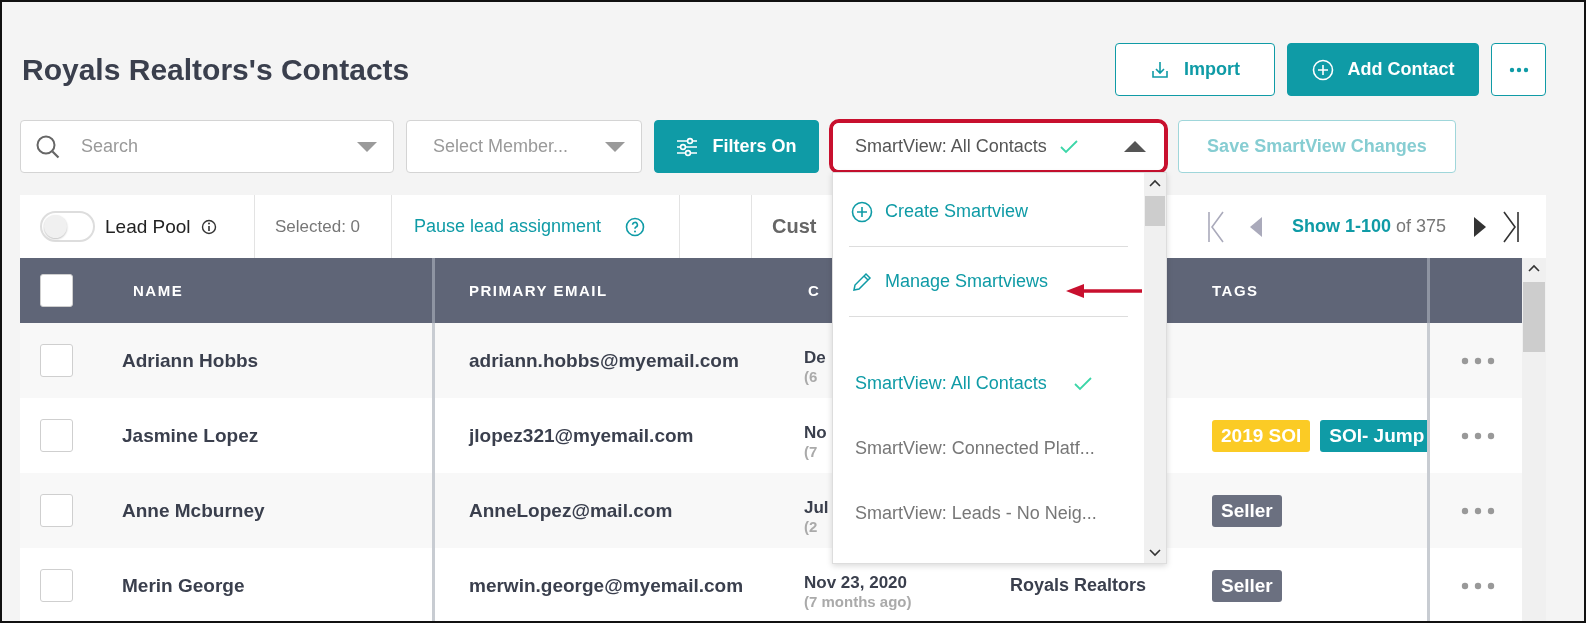 The image size is (1586, 623). What do you see at coordinates (208, 226) in the screenshot?
I see `info-icon` at bounding box center [208, 226].